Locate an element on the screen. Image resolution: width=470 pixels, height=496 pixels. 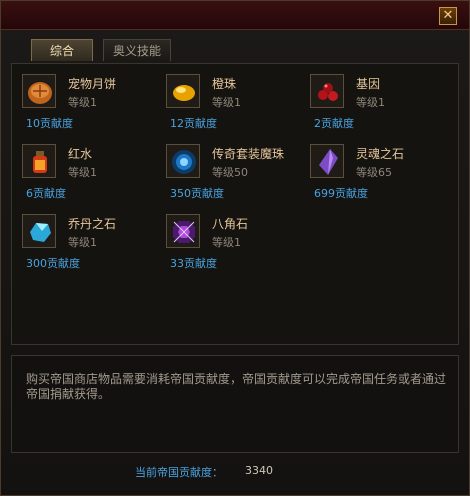
item-cost: 350贡献度 is located at coordinates (197, 193).